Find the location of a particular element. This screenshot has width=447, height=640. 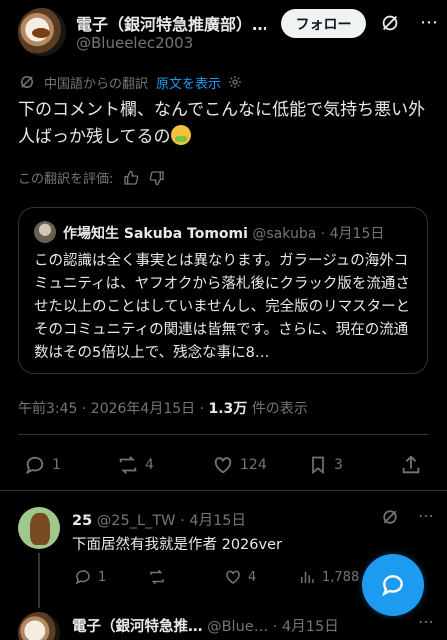

reply-text: 下面居然有我就是作者 2026ver is located at coordinates (177, 545).